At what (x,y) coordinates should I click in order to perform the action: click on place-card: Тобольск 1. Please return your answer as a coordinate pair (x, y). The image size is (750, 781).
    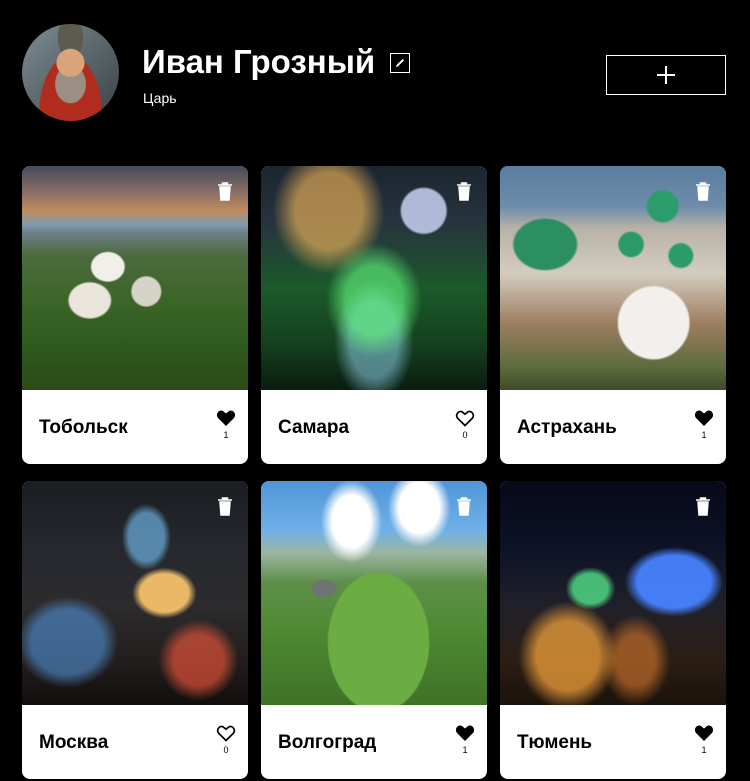
    Looking at the image, I should click on (135, 315).